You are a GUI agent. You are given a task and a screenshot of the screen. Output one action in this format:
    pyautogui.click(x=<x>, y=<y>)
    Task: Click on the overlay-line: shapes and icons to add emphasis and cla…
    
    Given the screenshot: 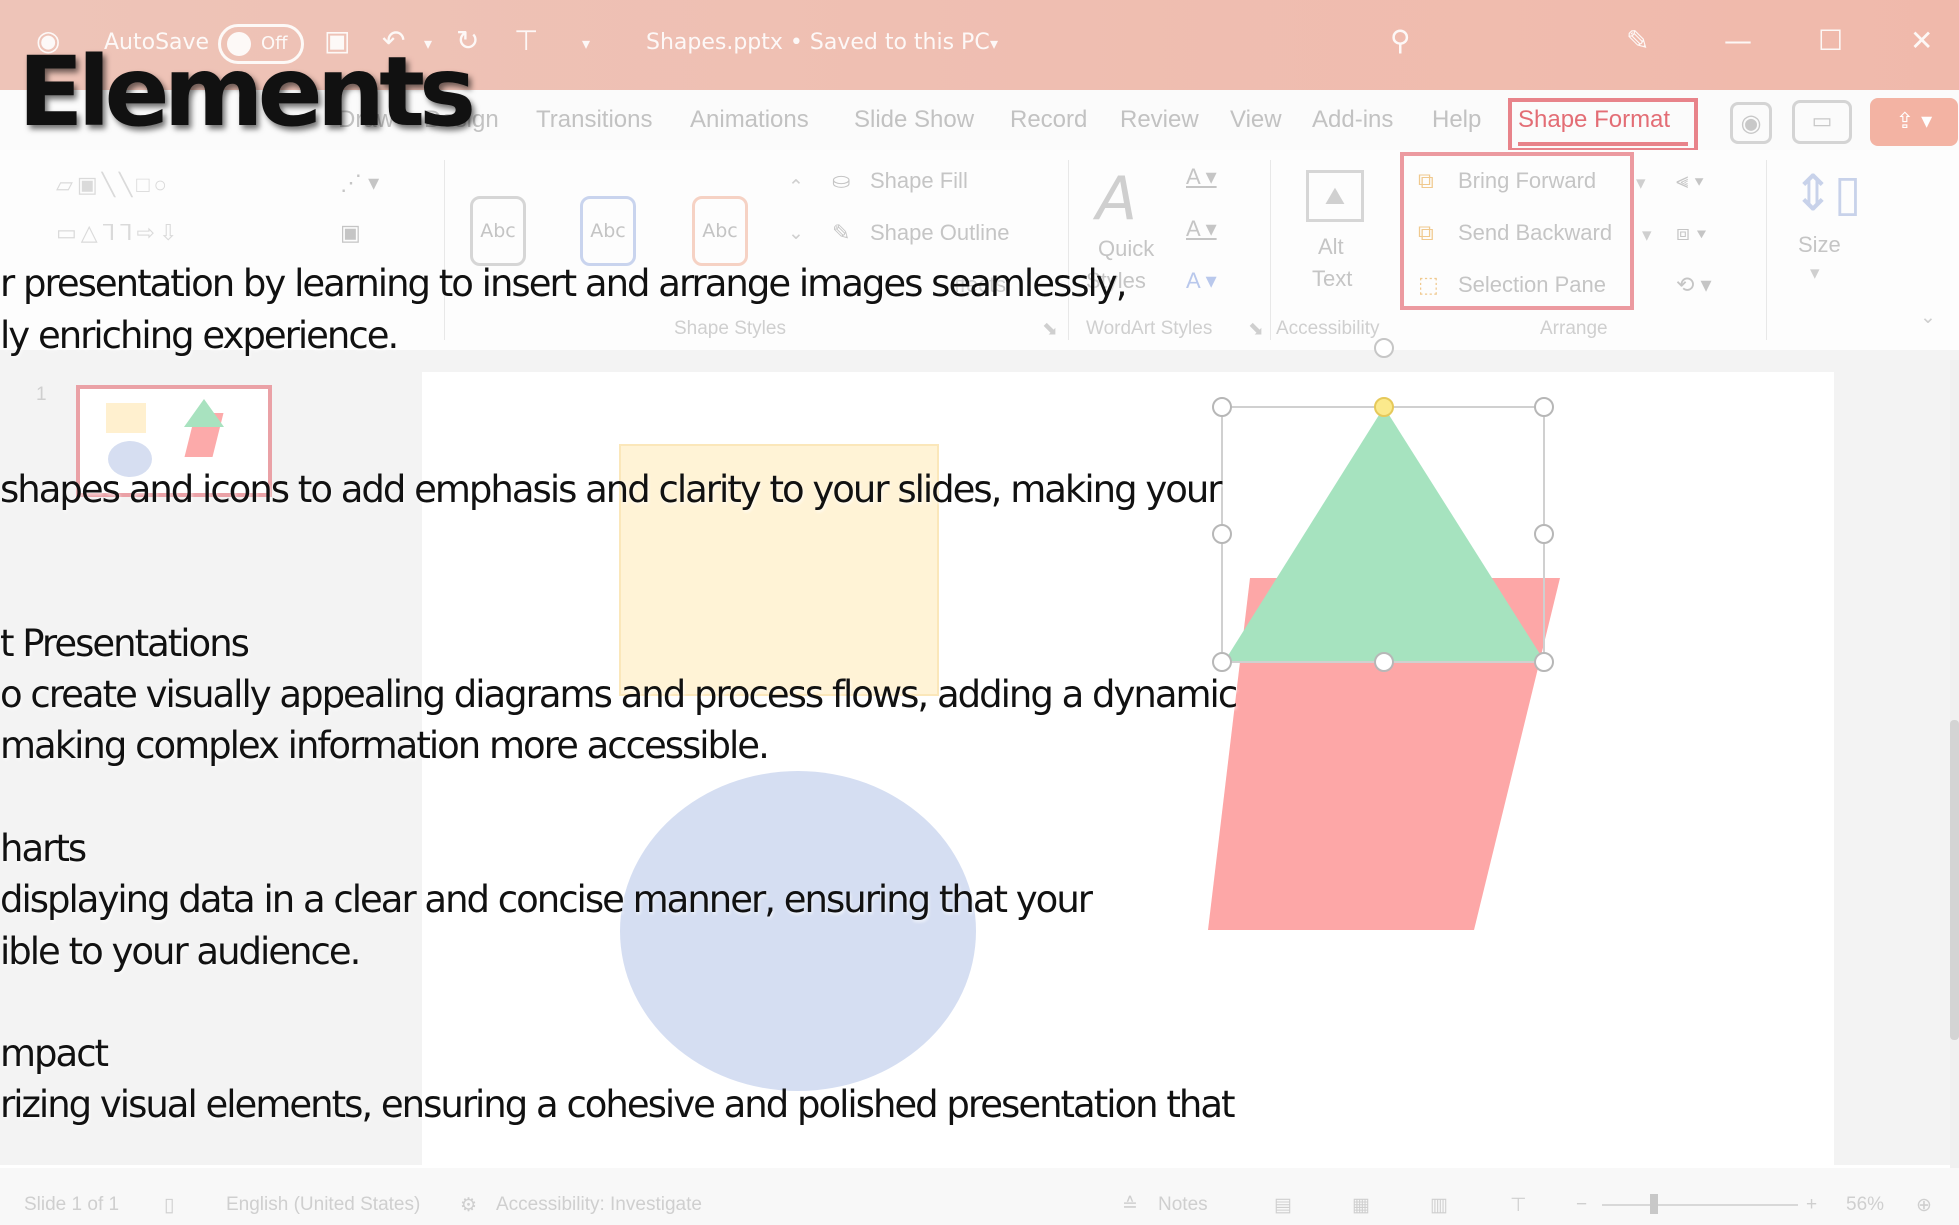 What is the action you would take?
    pyautogui.click(x=611, y=489)
    